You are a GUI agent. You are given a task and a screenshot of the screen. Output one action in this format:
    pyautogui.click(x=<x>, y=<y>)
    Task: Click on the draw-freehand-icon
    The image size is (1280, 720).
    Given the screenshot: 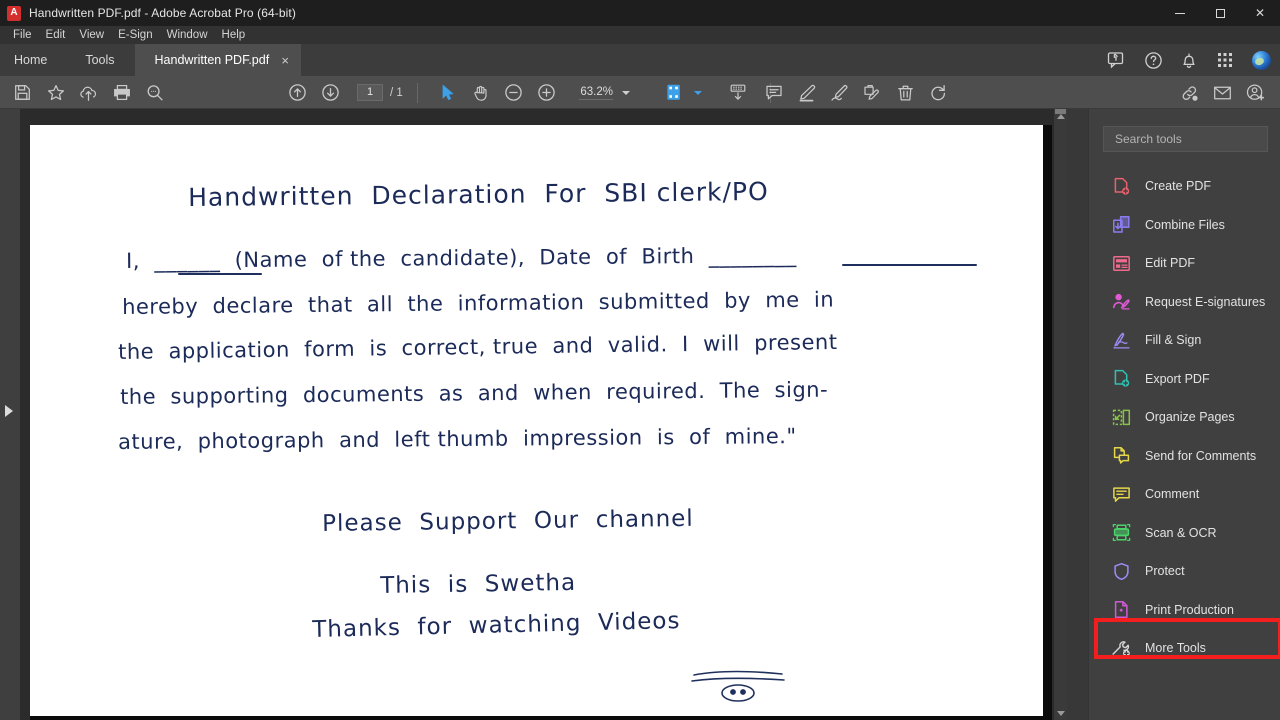 What is the action you would take?
    pyautogui.click(x=839, y=92)
    